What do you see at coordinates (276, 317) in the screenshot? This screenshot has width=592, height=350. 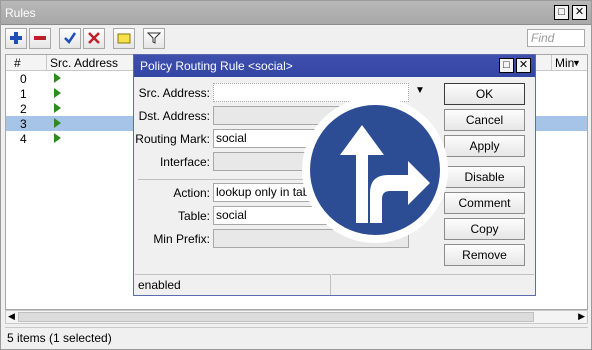 I see `scroll-thumb` at bounding box center [276, 317].